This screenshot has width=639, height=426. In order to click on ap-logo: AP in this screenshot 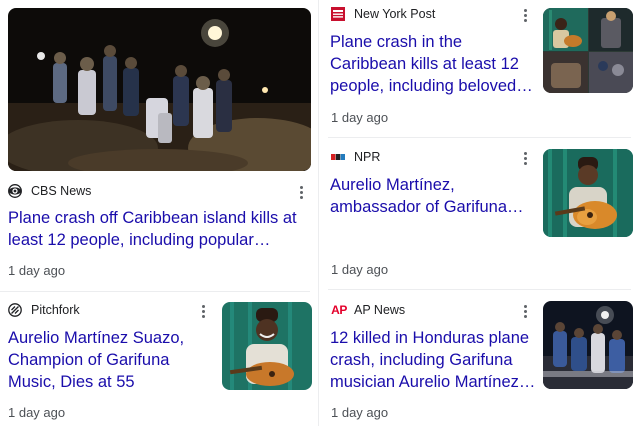, I will do `click(339, 310)`.